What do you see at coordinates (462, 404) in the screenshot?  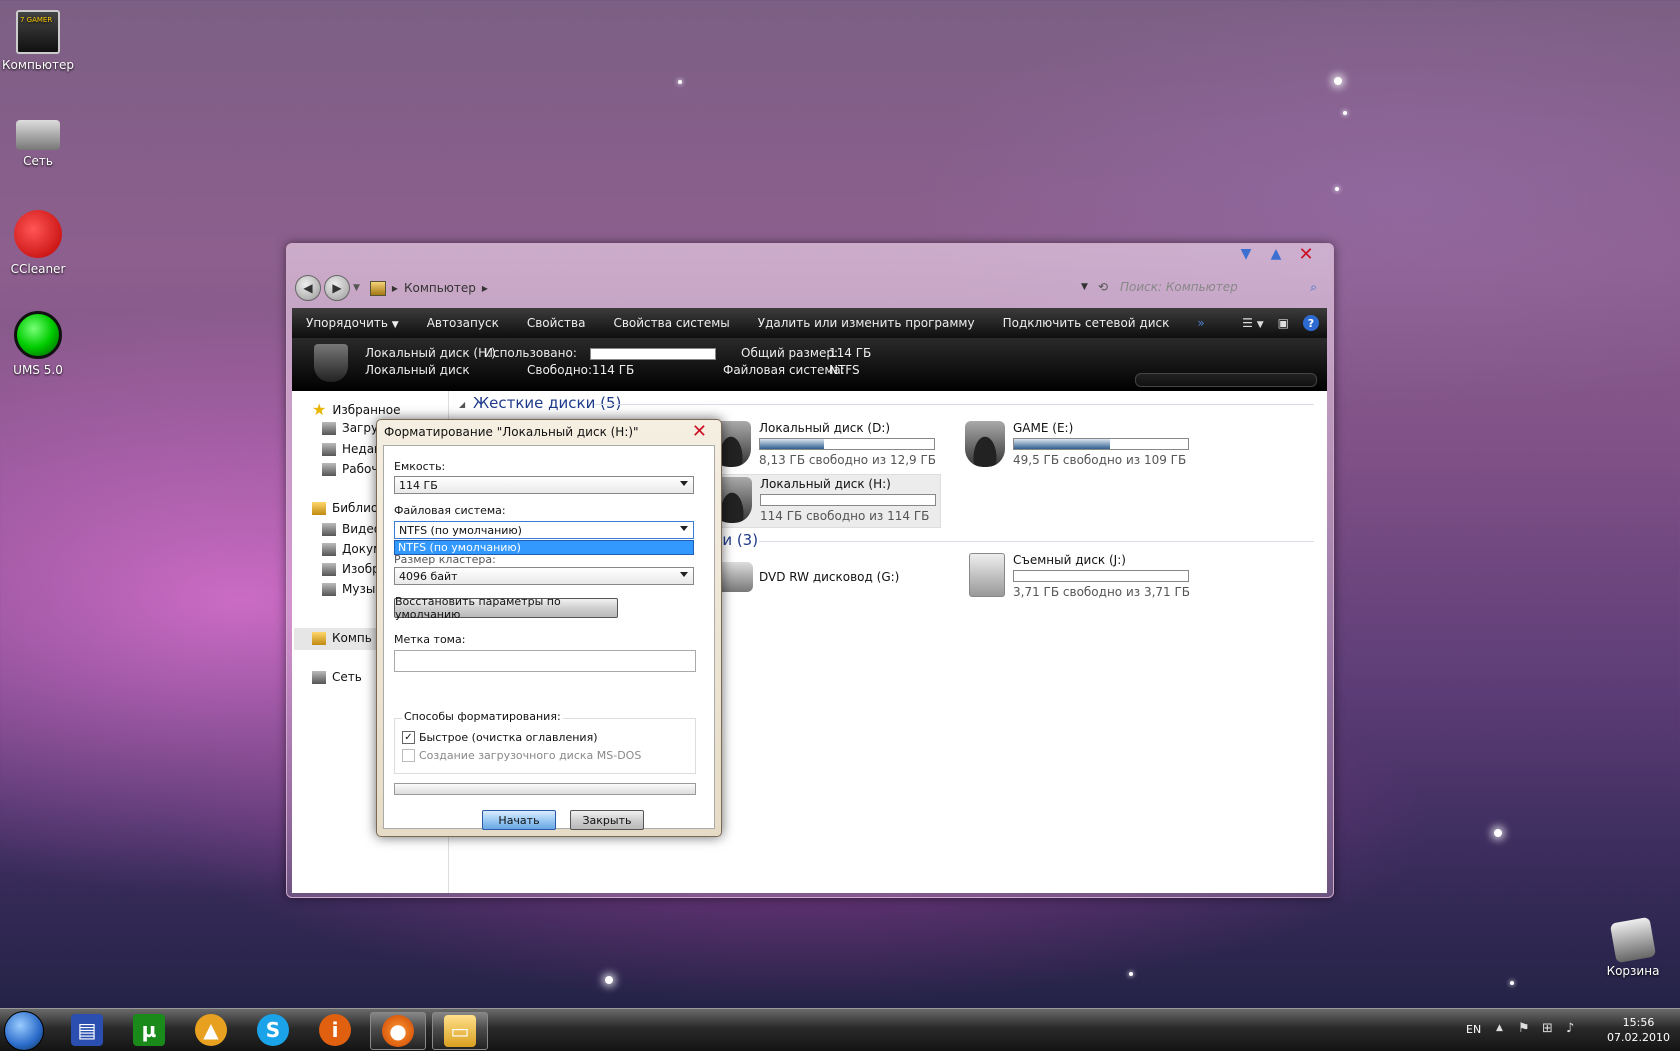 I see `group-collapse-icon: ◢` at bounding box center [462, 404].